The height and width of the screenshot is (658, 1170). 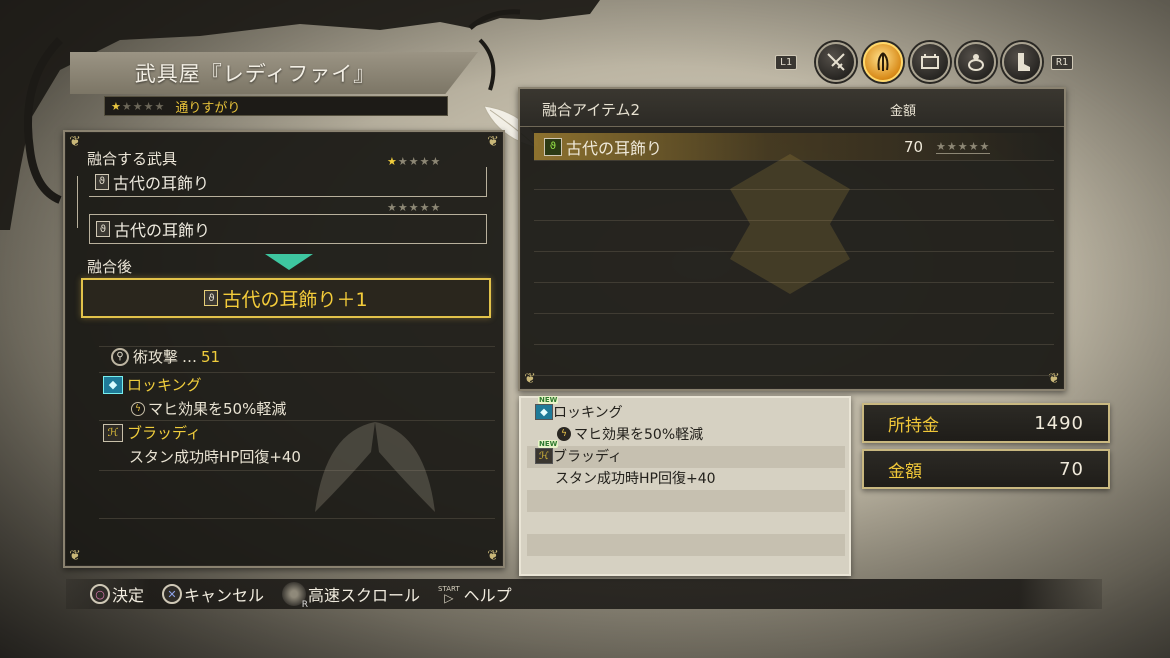 I want to click on tab-accessory-feather, so click(x=883, y=62).